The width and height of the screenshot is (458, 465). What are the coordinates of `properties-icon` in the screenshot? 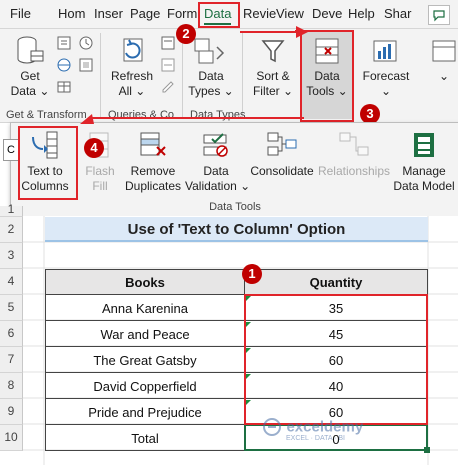 It's located at (168, 67).